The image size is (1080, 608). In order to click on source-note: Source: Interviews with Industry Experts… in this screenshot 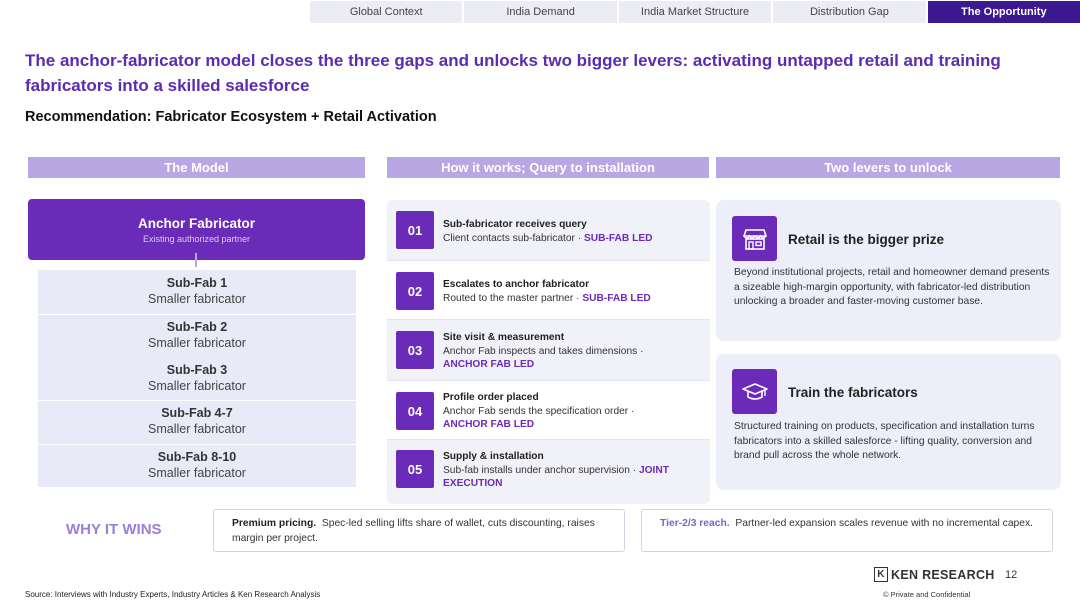, I will do `click(173, 594)`.